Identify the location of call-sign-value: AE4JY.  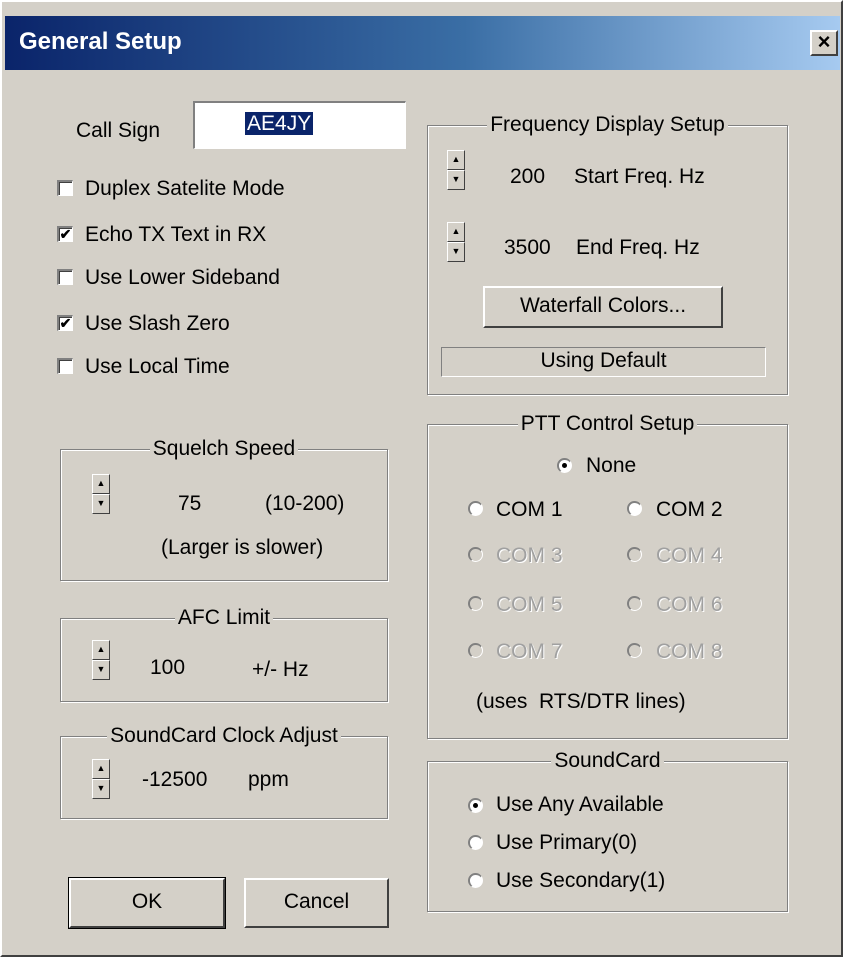
(279, 123).